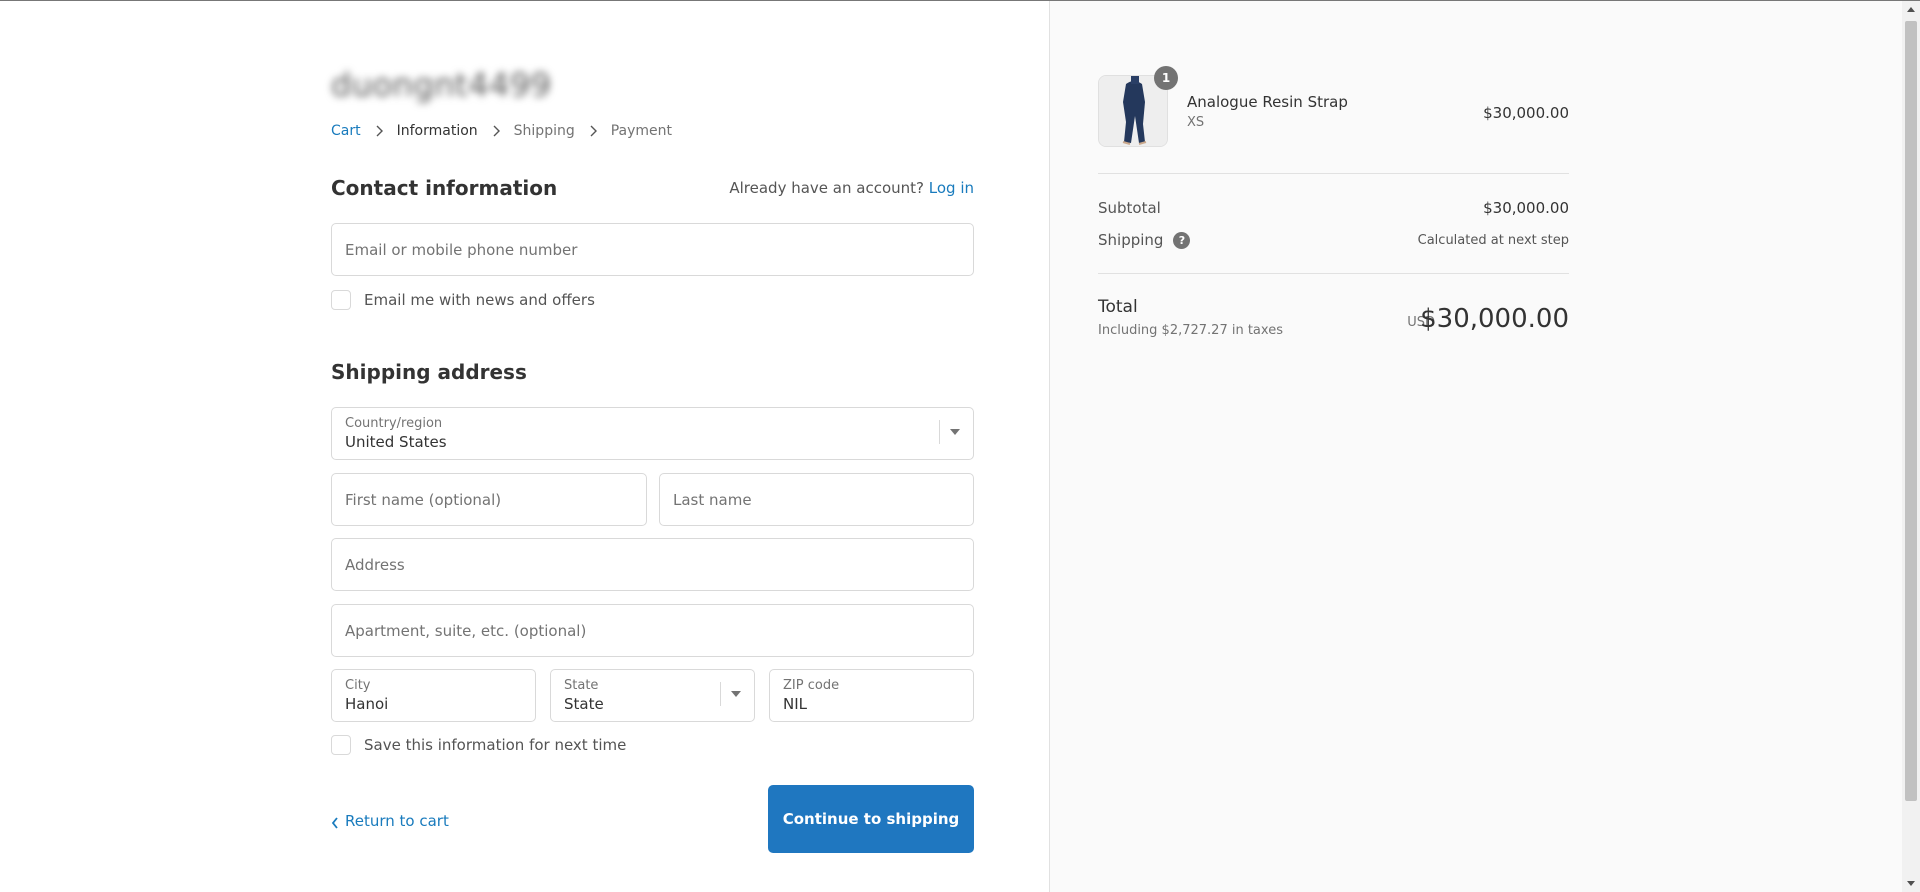 This screenshot has width=1920, height=892. Describe the element at coordinates (461, 249) in the screenshot. I see `email-placeholder: Email or mobile phone number` at that location.